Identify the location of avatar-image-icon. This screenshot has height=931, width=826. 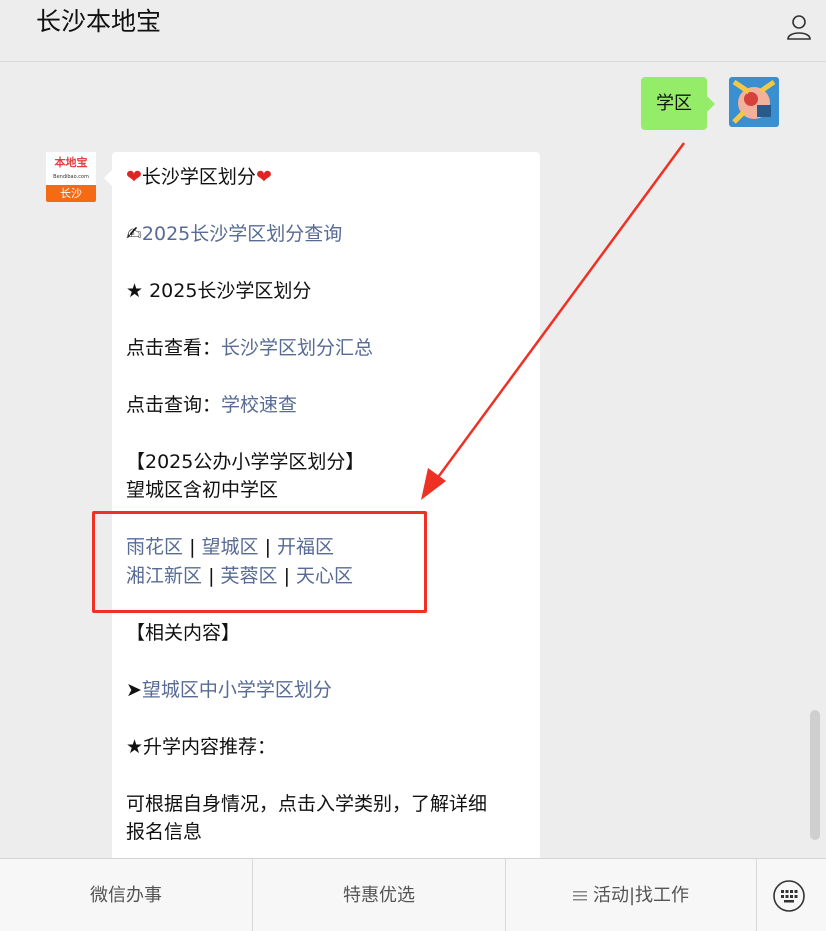
(754, 102).